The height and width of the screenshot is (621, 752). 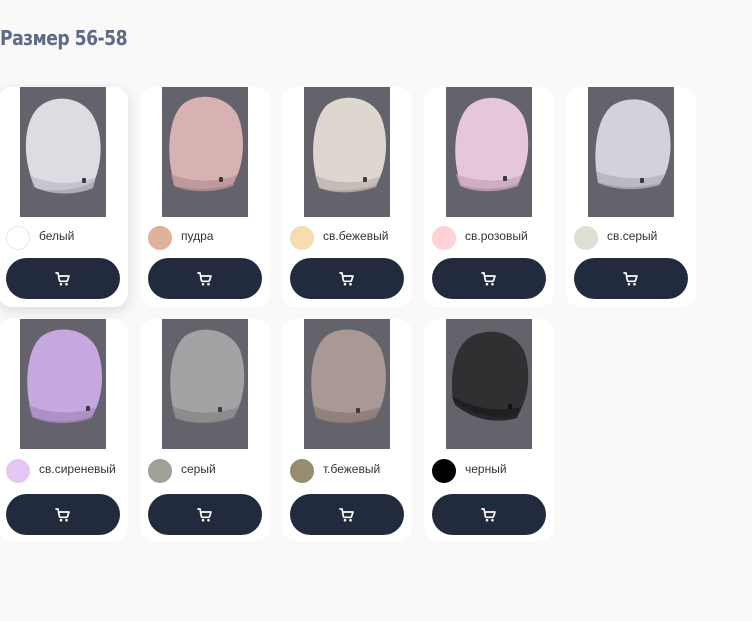 I want to click on color-name: черный, so click(x=486, y=469).